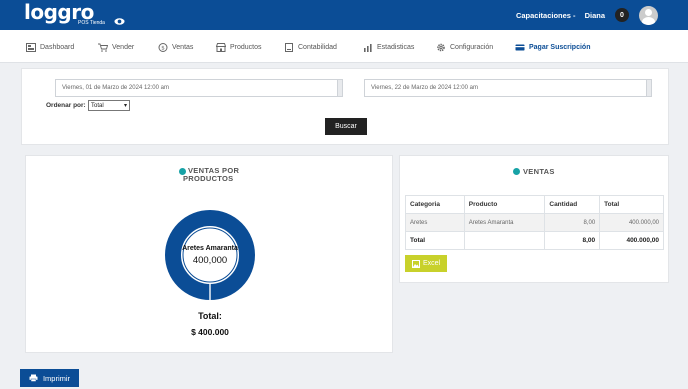 This screenshot has width=688, height=389. Describe the element at coordinates (649, 88) in the screenshot. I see `end-date-addon` at that location.